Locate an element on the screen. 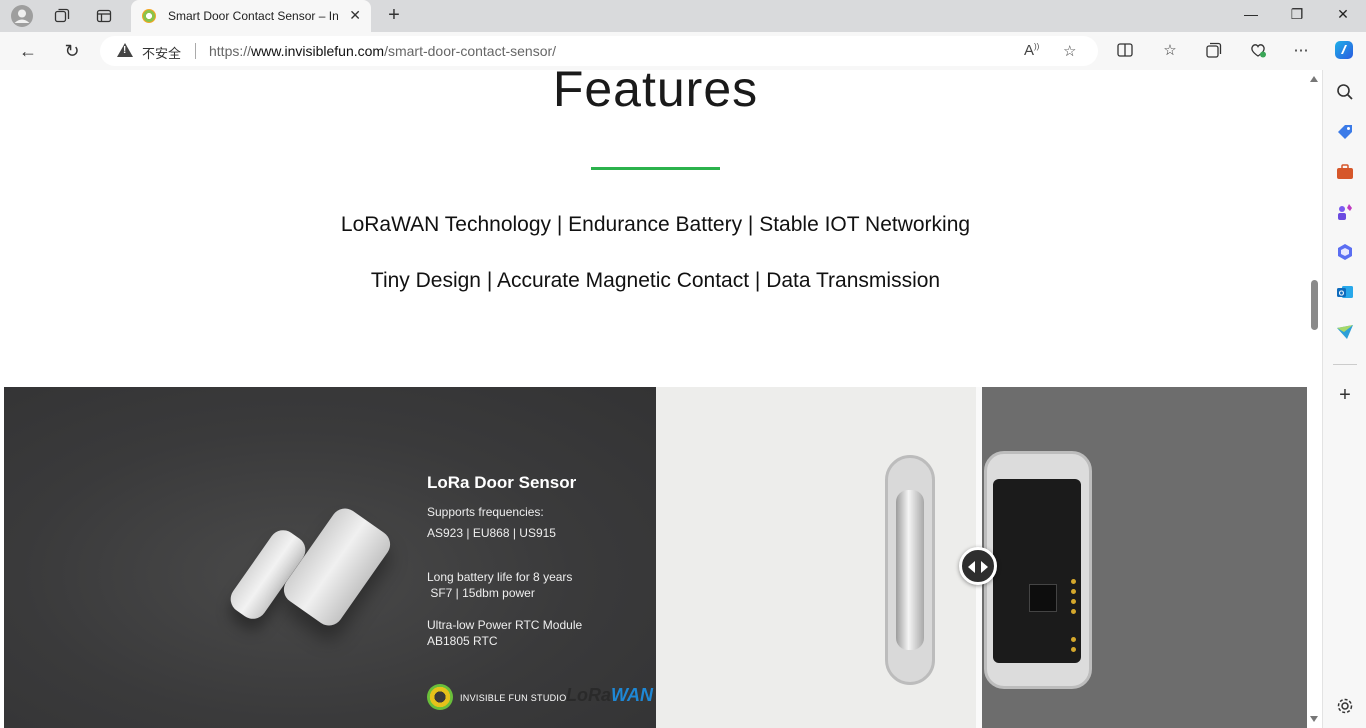 The width and height of the screenshot is (1366, 728). microsoft-365-icon is located at coordinates (1345, 252).